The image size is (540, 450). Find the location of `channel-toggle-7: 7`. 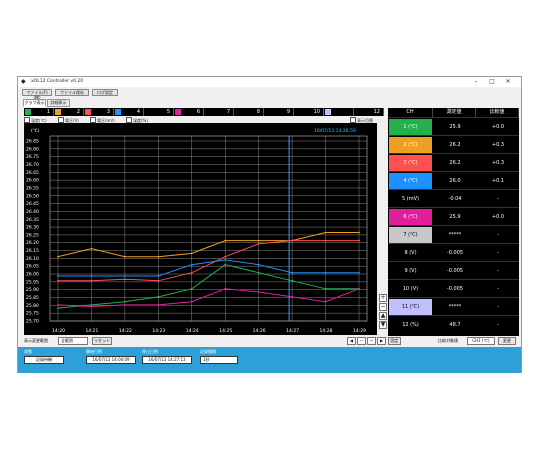

channel-toggle-7: 7 is located at coordinates (219, 112).